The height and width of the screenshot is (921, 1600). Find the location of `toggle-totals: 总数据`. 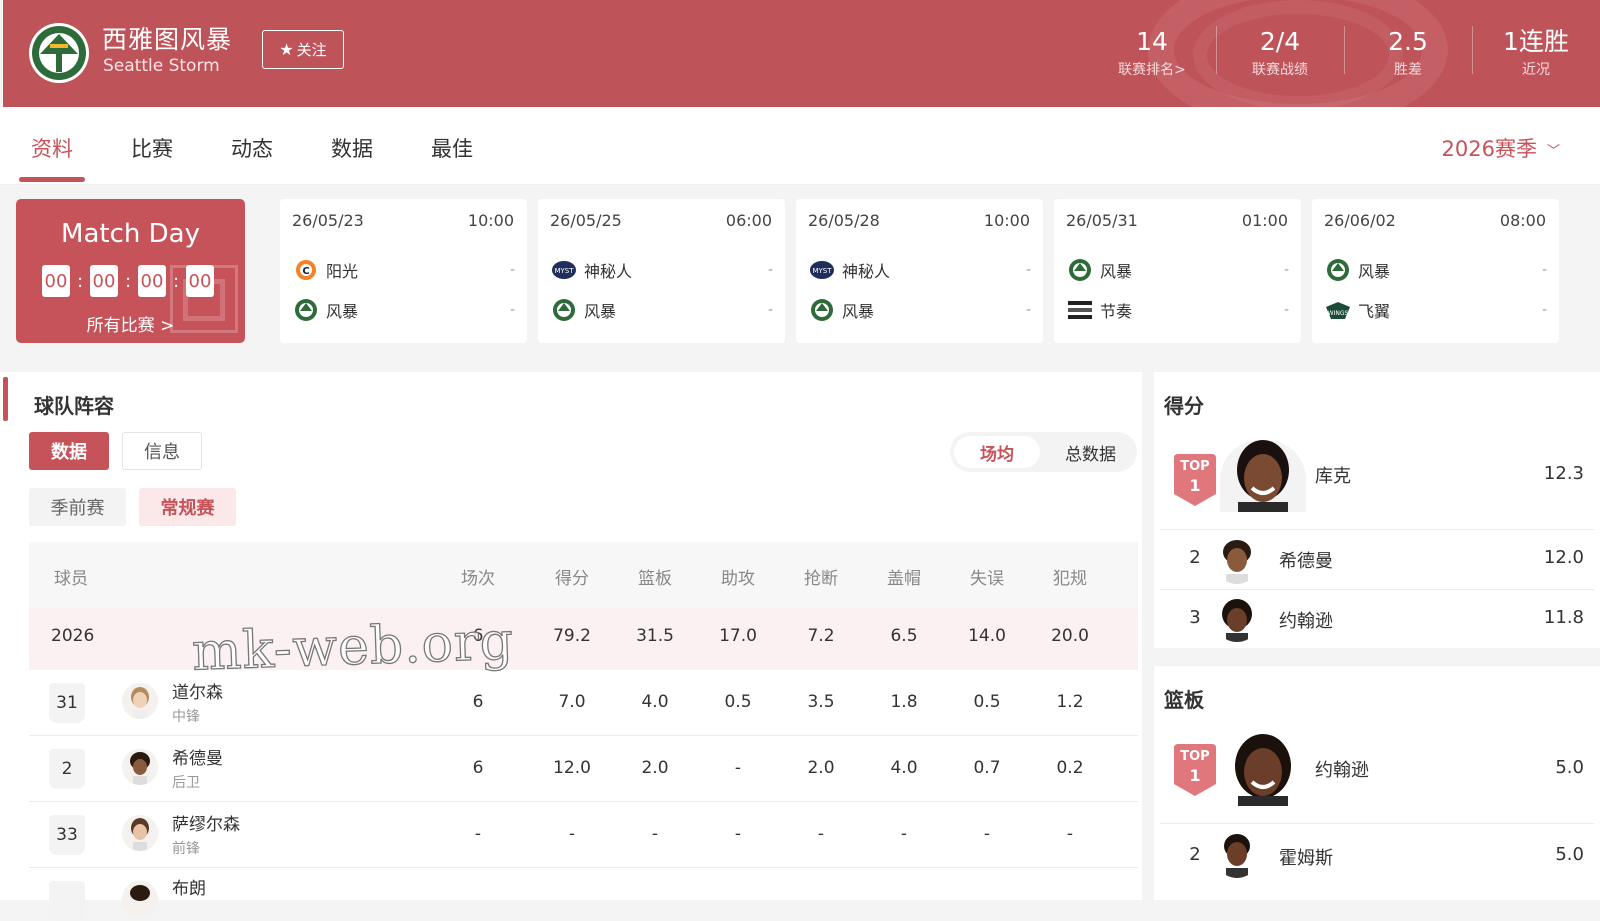

toggle-totals: 总数据 is located at coordinates (1090, 452).